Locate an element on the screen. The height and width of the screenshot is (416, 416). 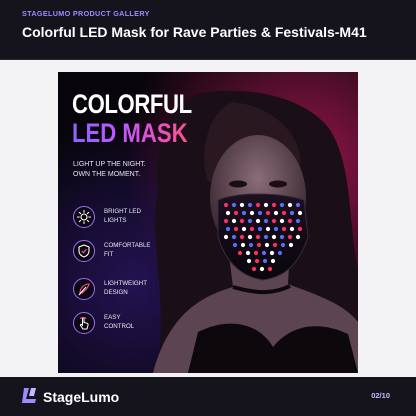
feature-lightweight: LIGHTWEIGHT DESIGN is located at coordinates (123, 292).